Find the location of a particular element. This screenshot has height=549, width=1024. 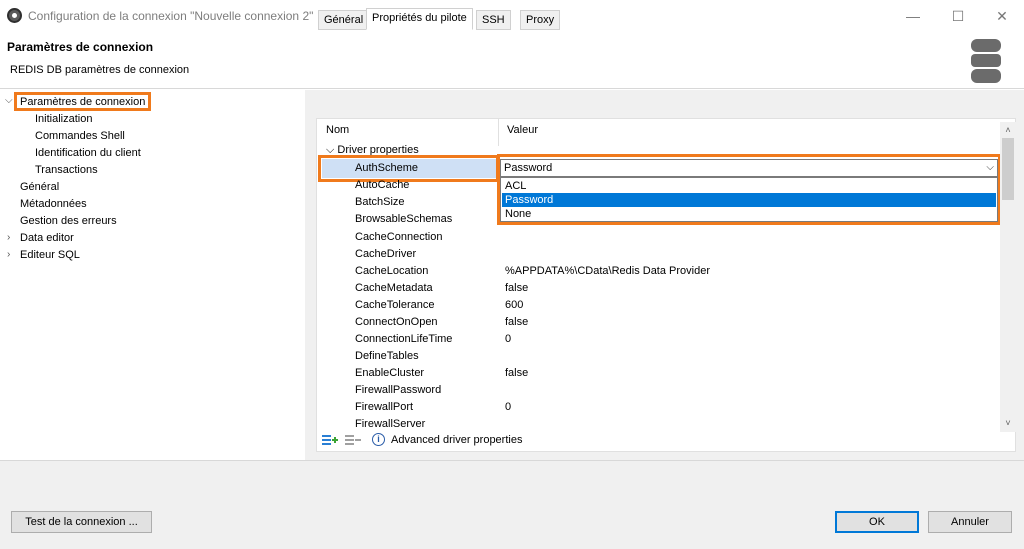

tree-item-general: Général is located at coordinates (39, 187).